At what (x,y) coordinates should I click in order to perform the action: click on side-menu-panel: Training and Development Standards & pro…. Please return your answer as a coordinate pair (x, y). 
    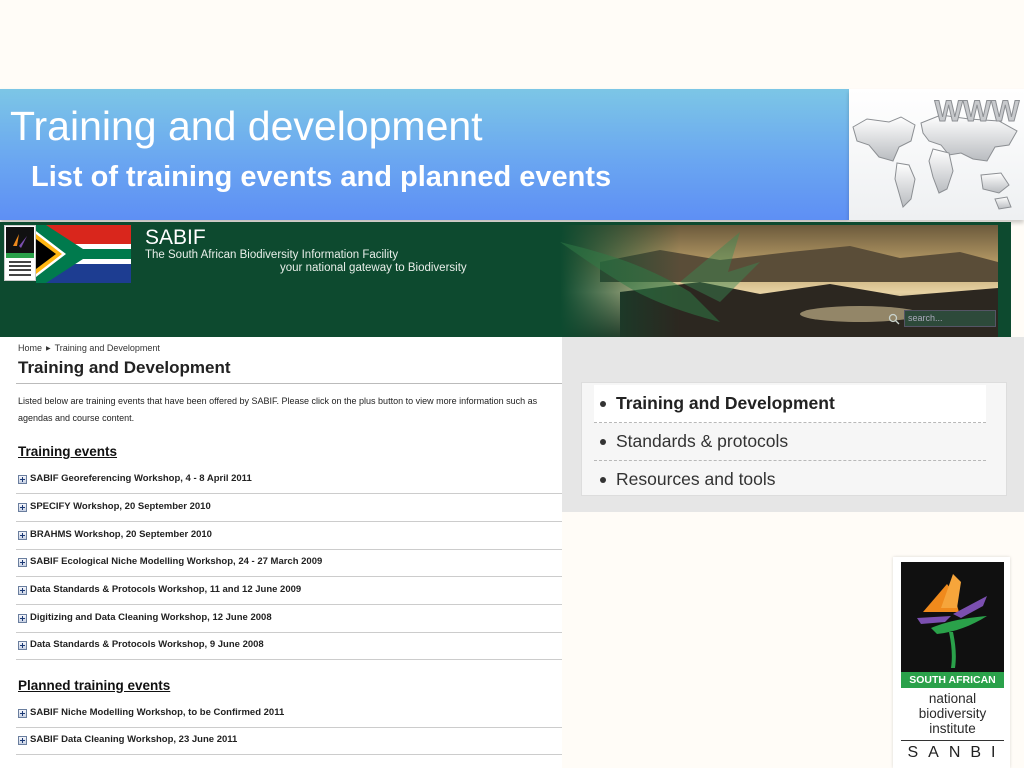
    Looking at the image, I should click on (793, 424).